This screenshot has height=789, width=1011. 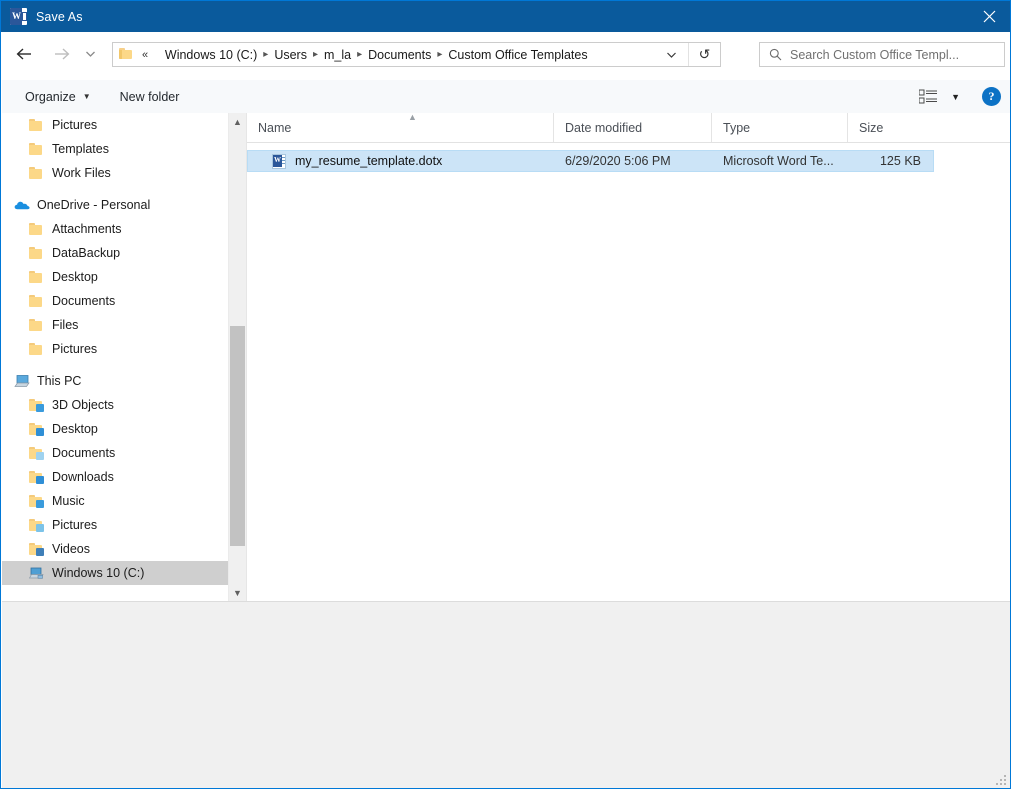 I want to click on breadcrumb-item-4: Custom Office Templates, so click(x=517, y=55).